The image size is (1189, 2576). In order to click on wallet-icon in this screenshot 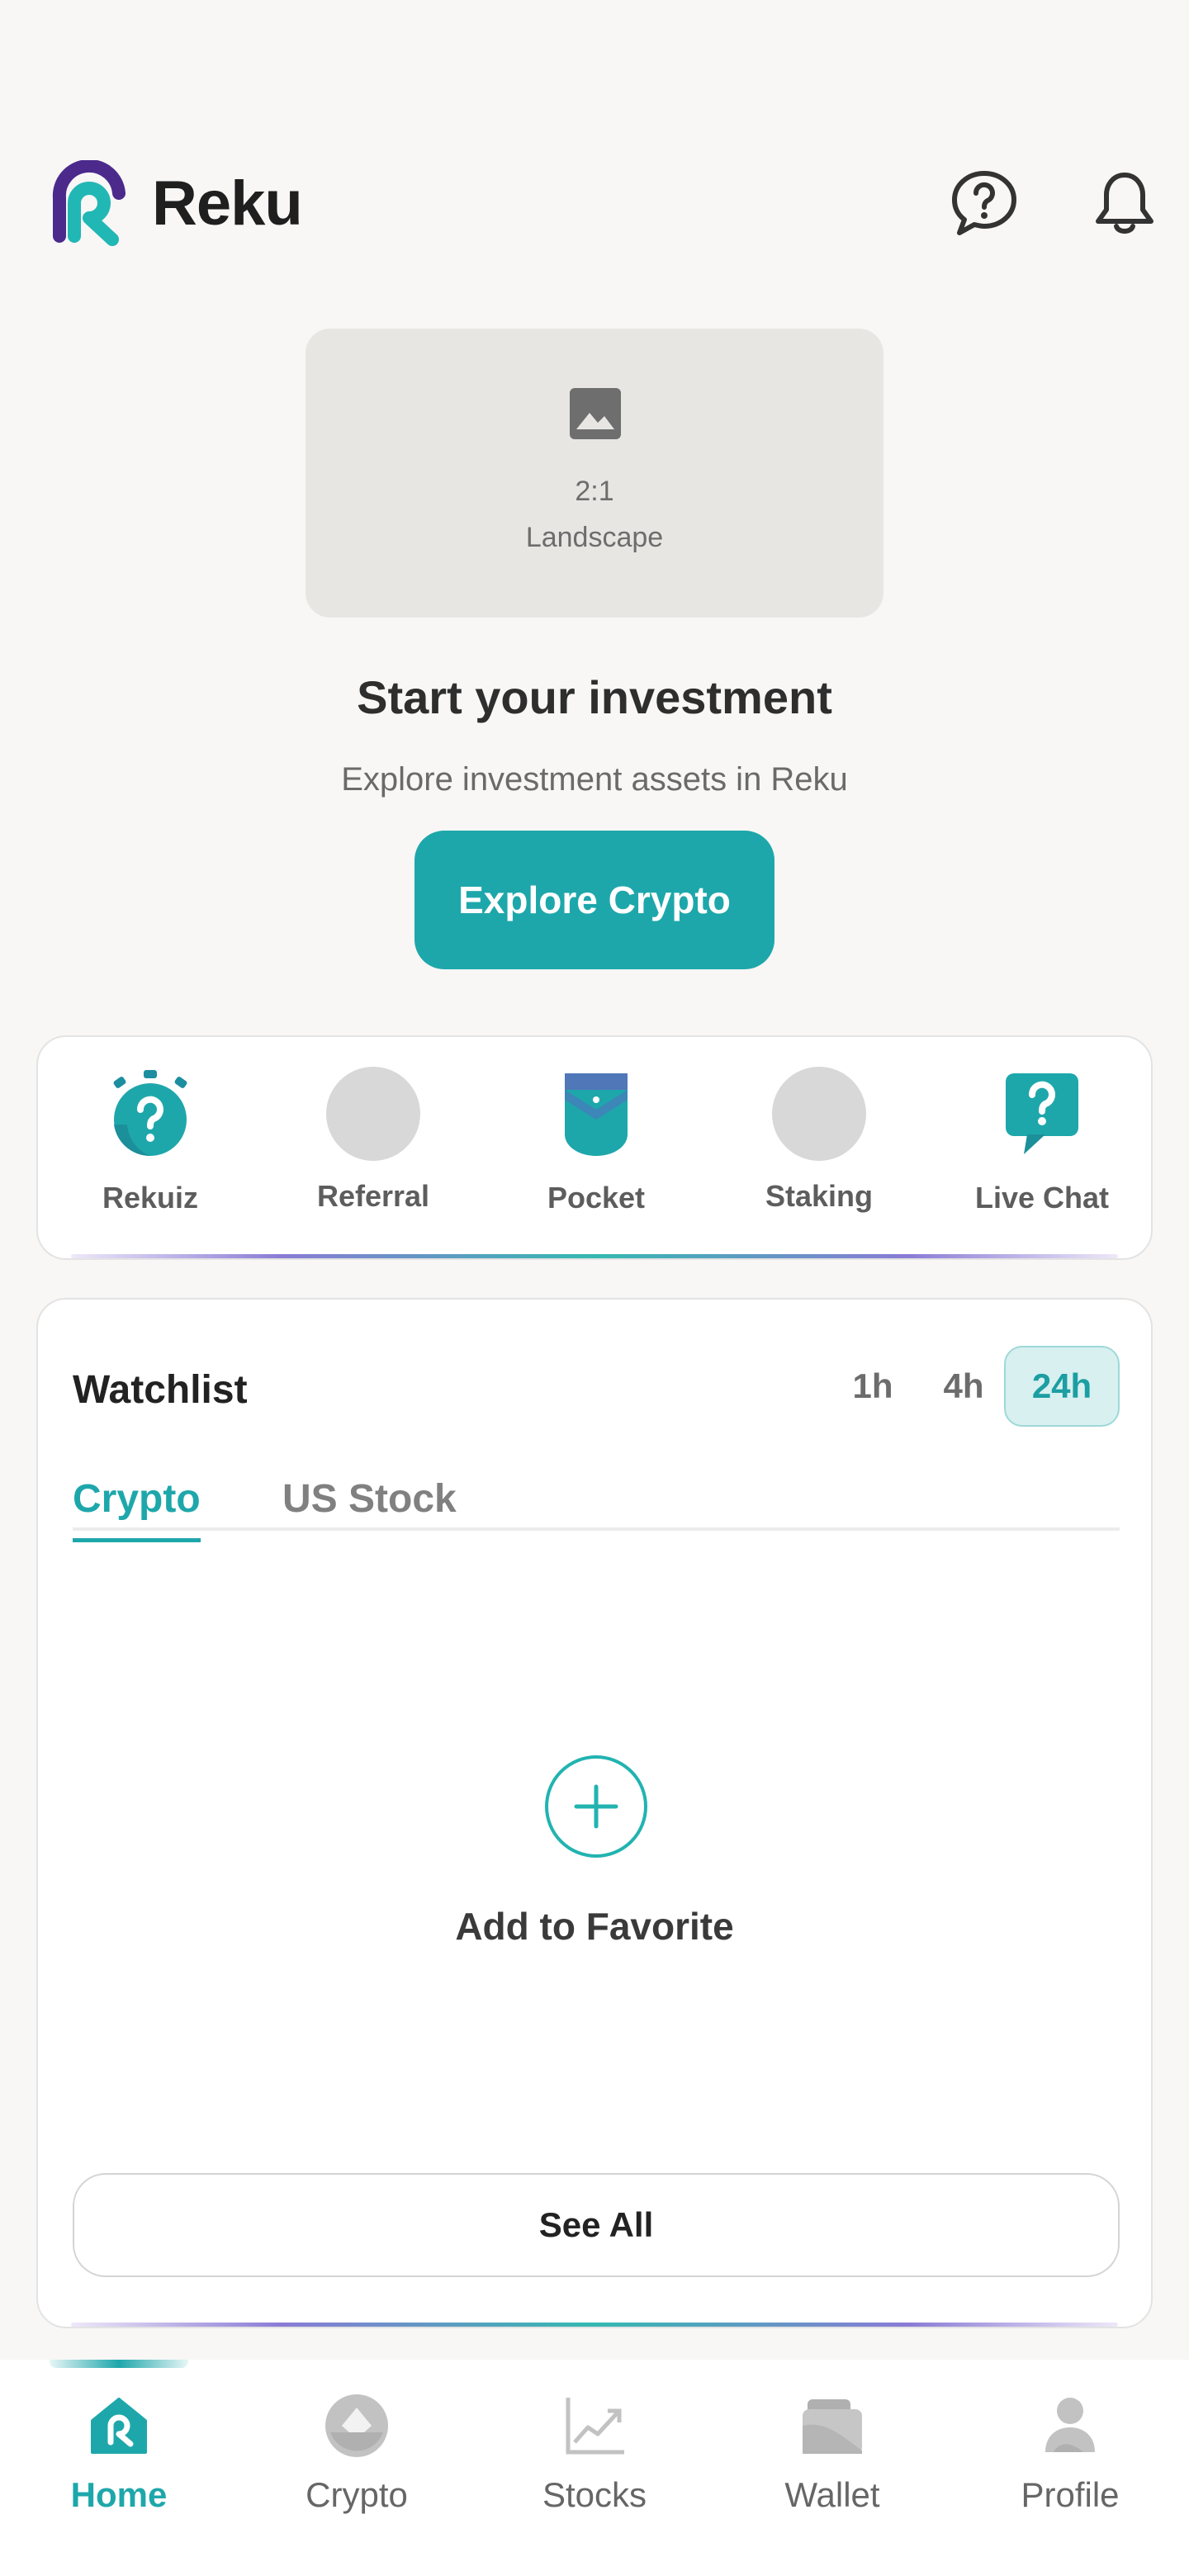, I will do `click(832, 2426)`.